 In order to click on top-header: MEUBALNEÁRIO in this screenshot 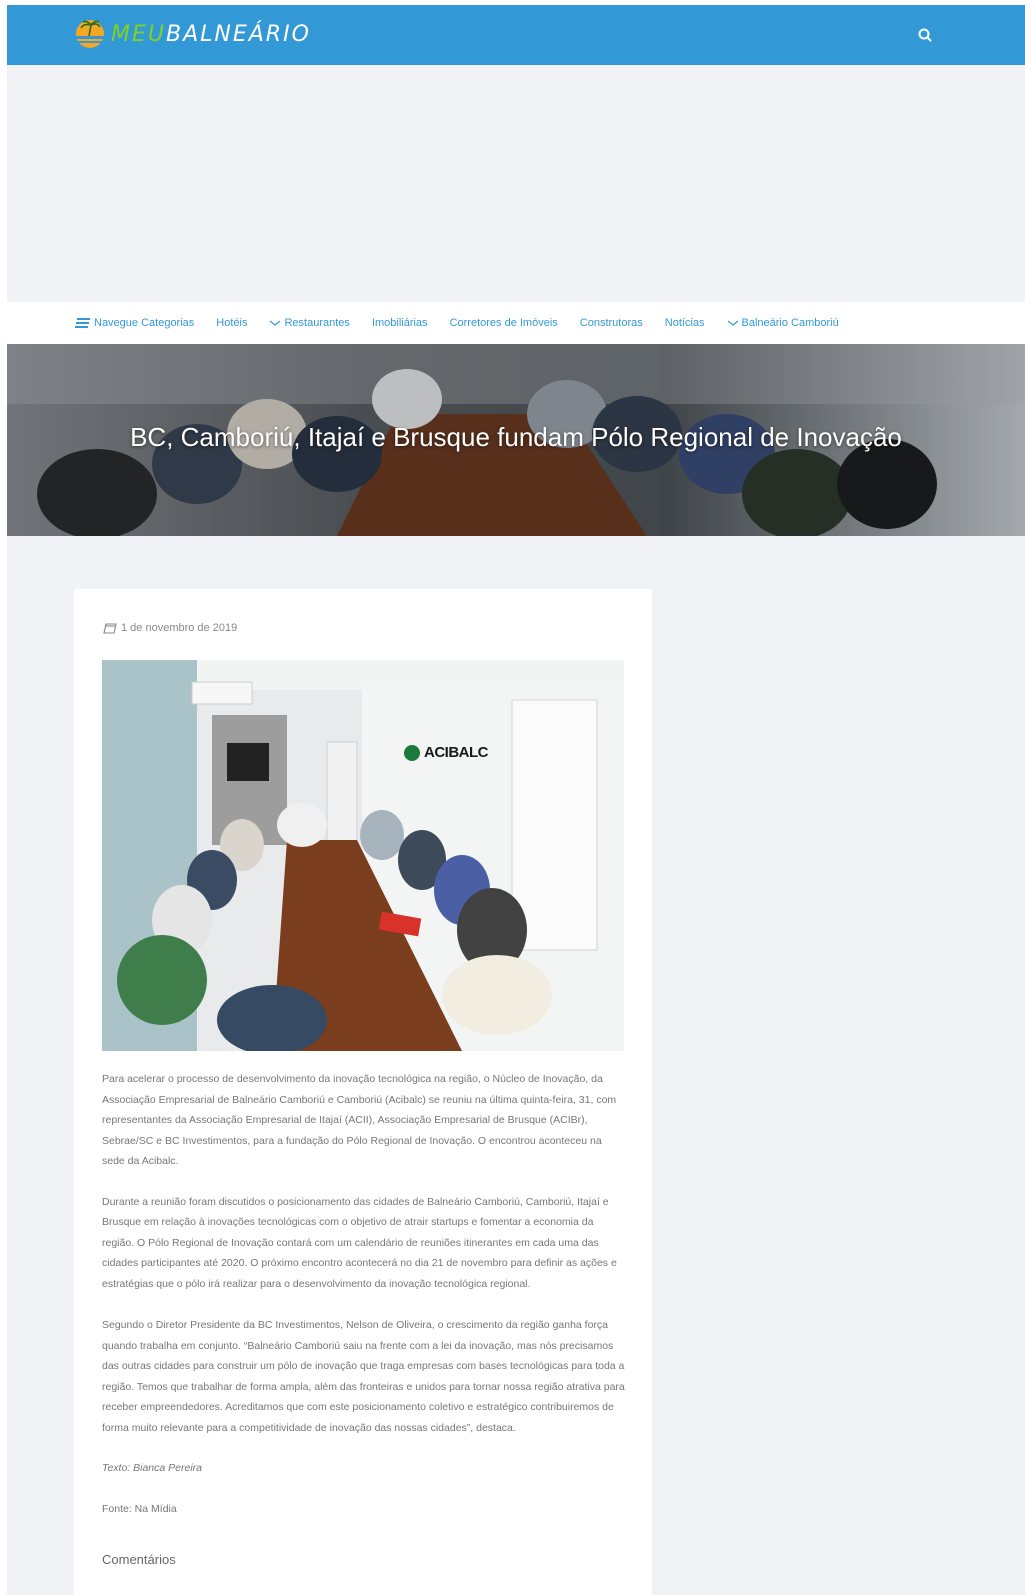, I will do `click(516, 35)`.